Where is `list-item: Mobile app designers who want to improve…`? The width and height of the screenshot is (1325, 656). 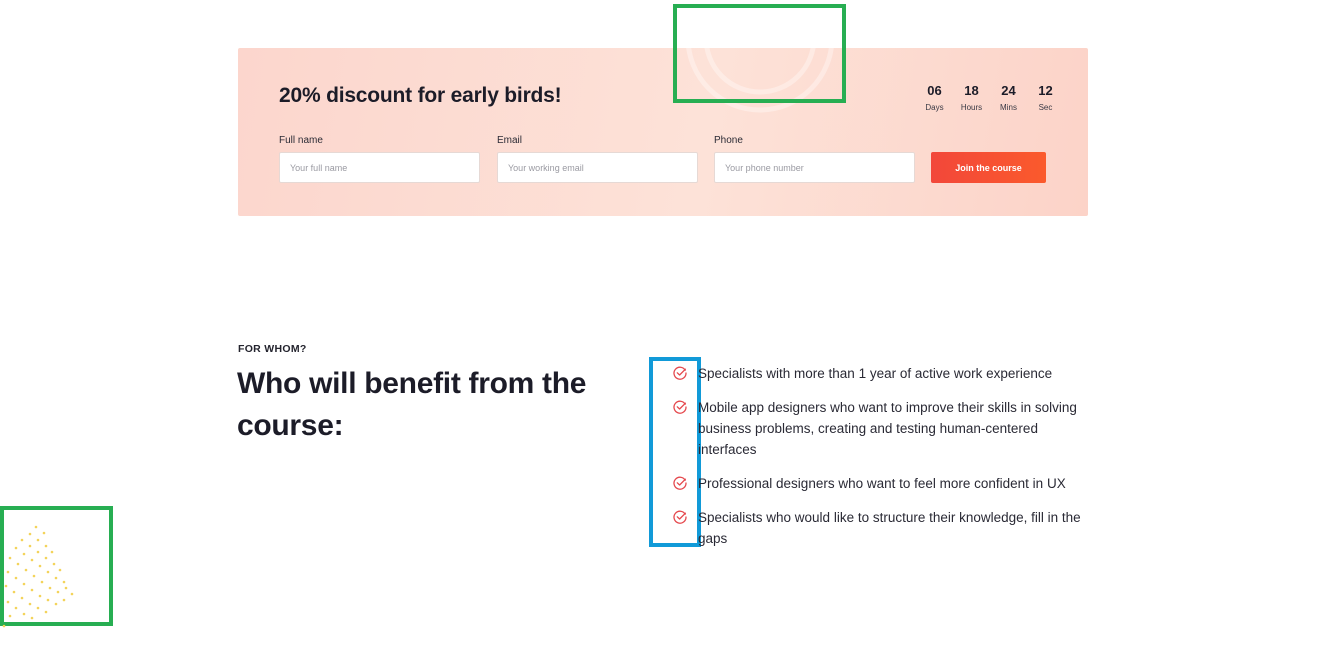
list-item: Mobile app designers who want to improve… is located at coordinates (882, 428).